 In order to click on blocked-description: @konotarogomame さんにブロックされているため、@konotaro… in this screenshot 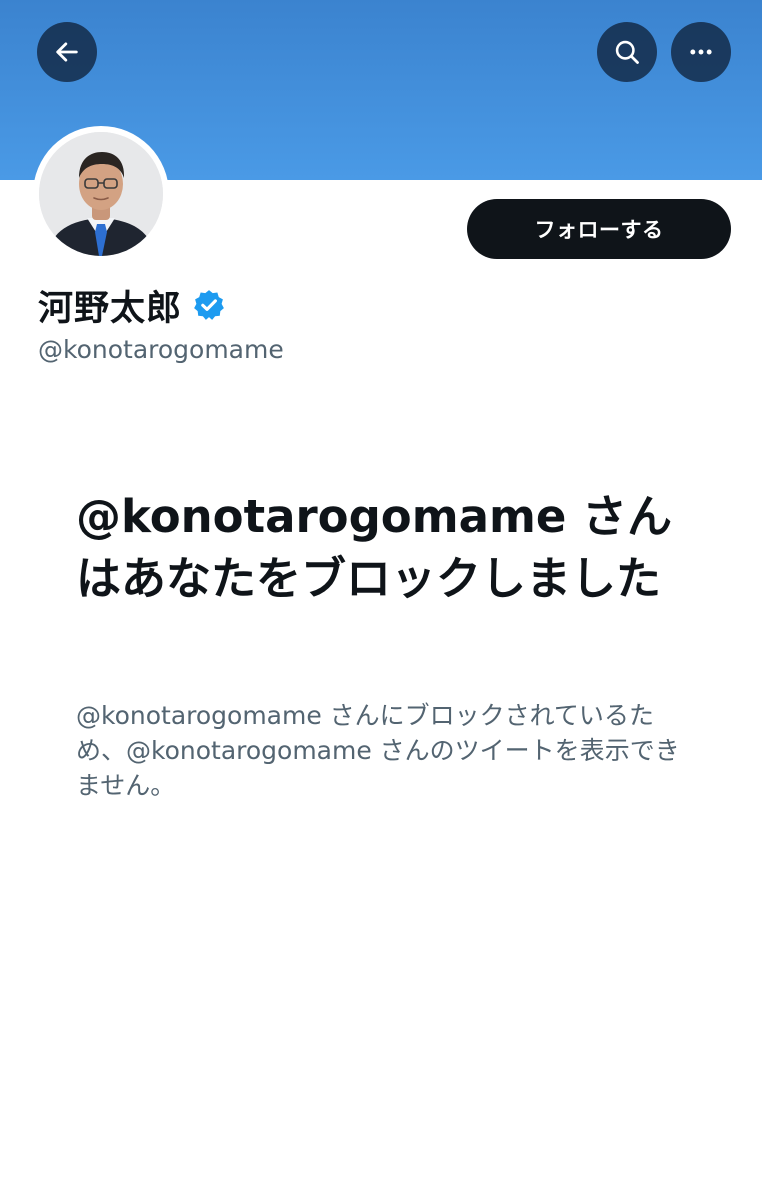, I will do `click(378, 750)`.